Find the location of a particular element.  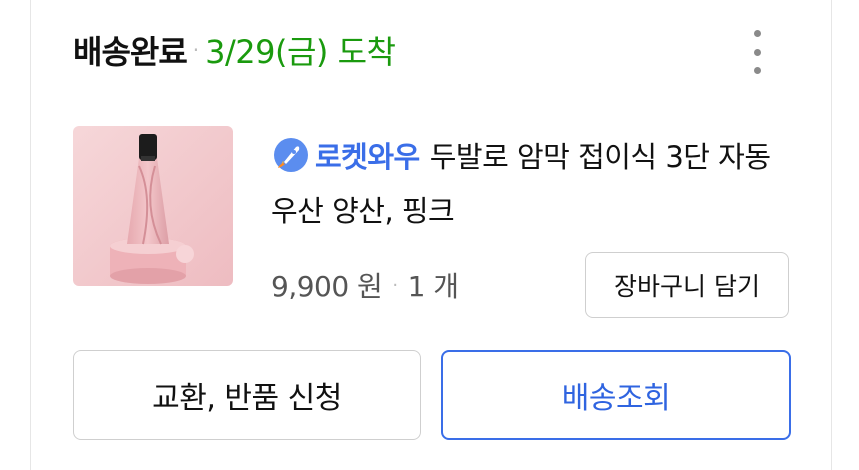

arrival-date: 3/29(금) 도착 is located at coordinates (300, 52).